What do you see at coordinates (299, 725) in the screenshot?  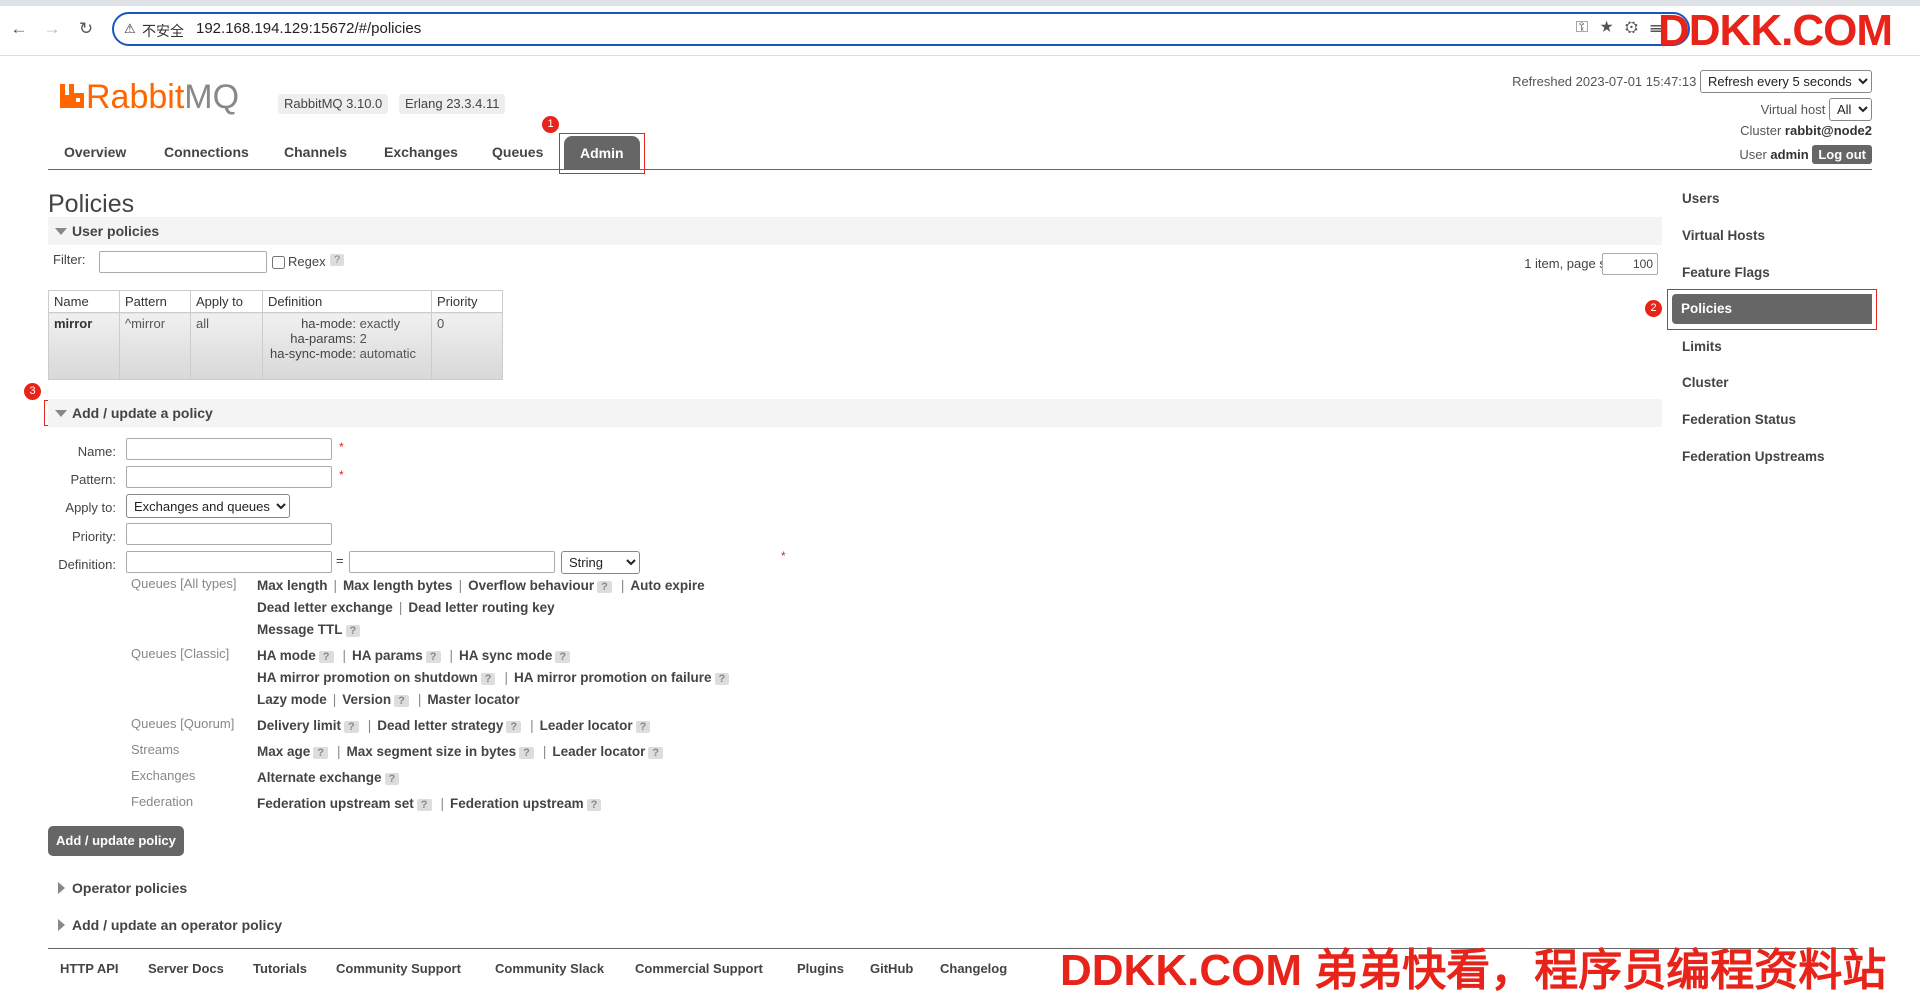 I see `key-delivery-limit: Delivery limit` at bounding box center [299, 725].